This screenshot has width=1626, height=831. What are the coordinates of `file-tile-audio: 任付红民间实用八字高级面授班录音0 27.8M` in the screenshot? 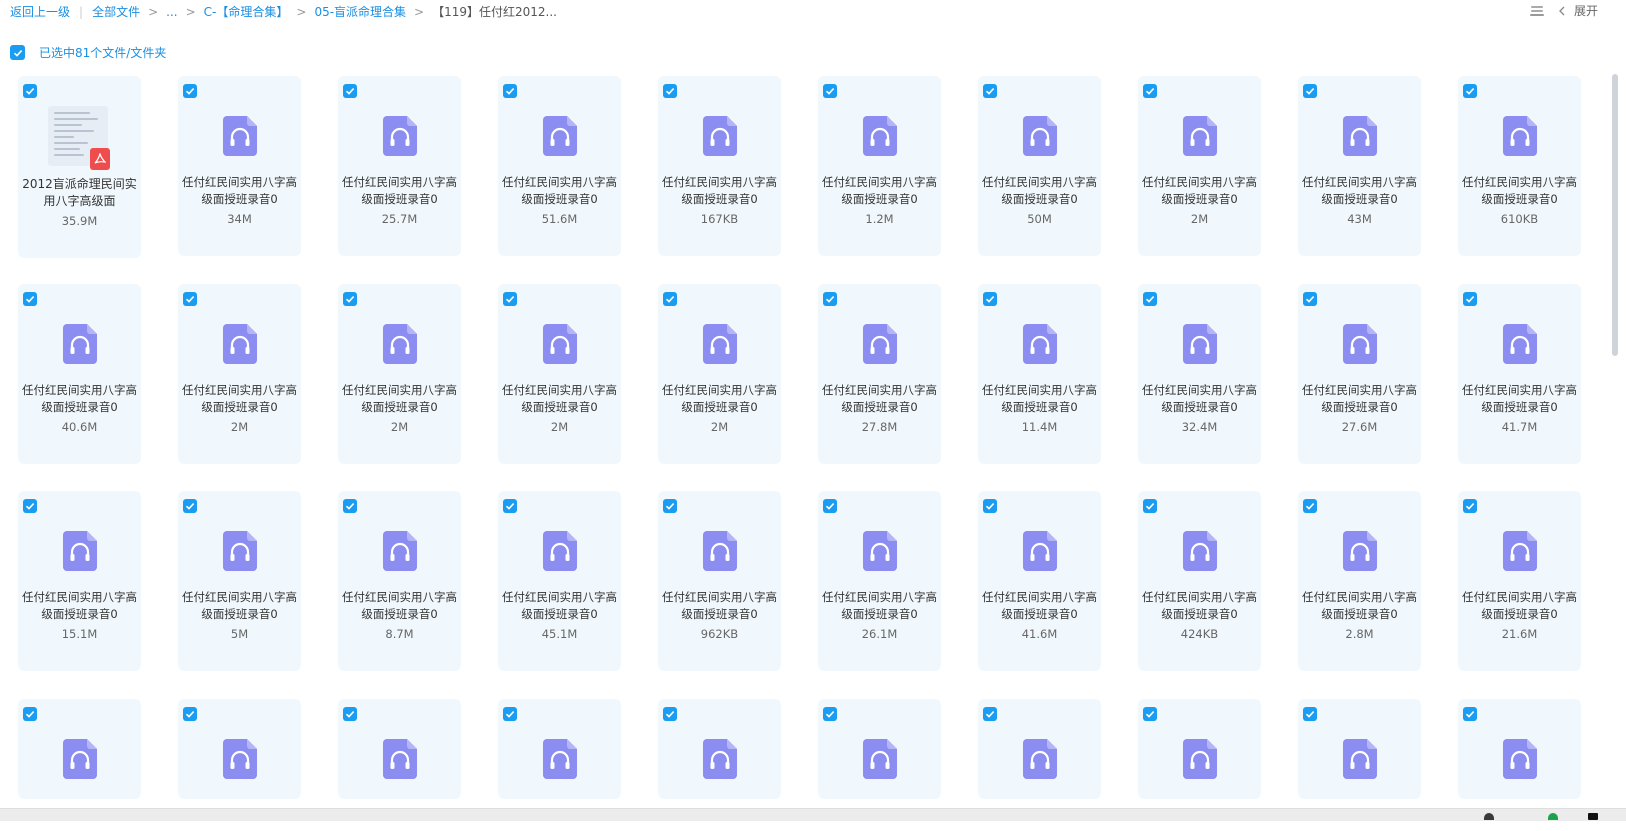 It's located at (879, 374).